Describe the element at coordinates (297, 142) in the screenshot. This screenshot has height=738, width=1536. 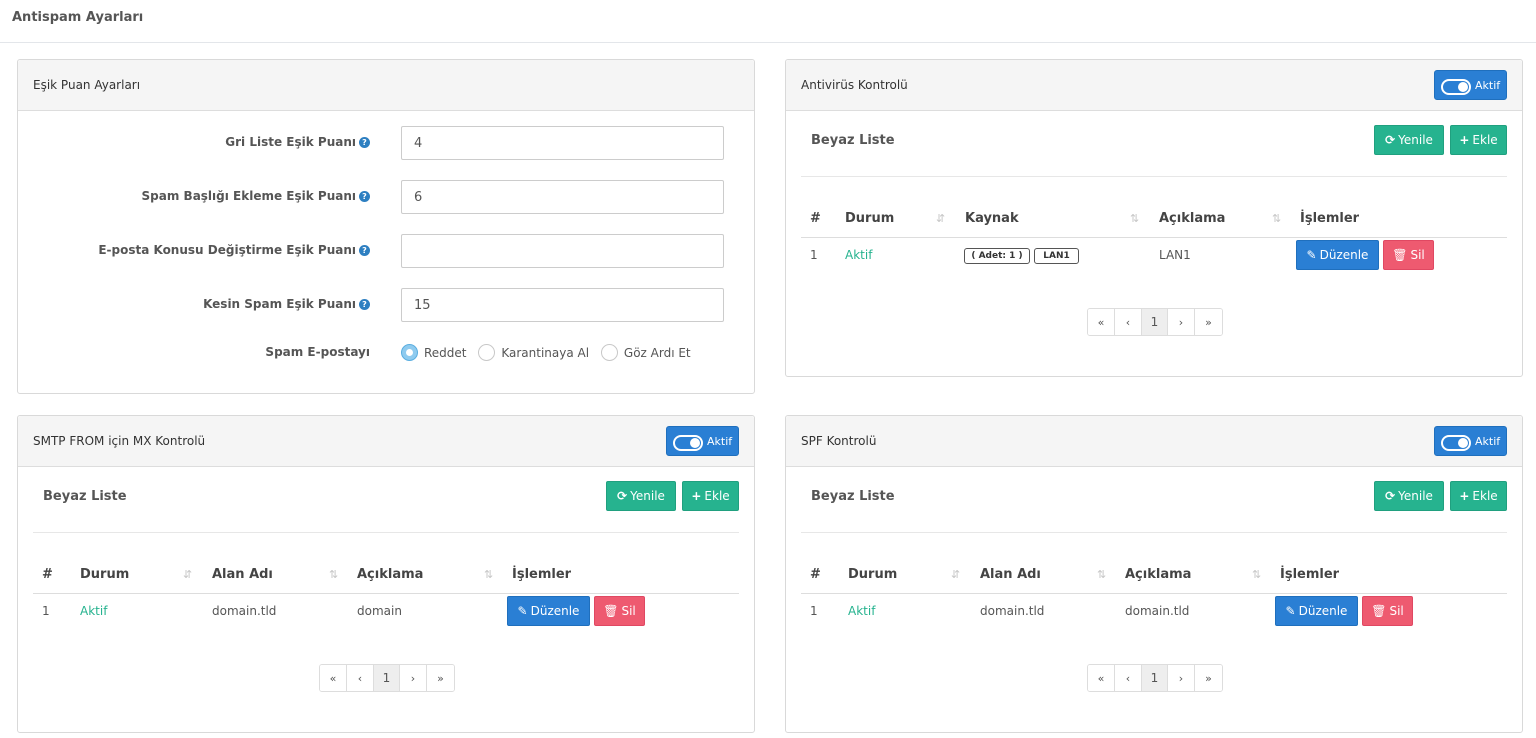
I see `form-label: Gri Liste Eşik Puanı?` at that location.